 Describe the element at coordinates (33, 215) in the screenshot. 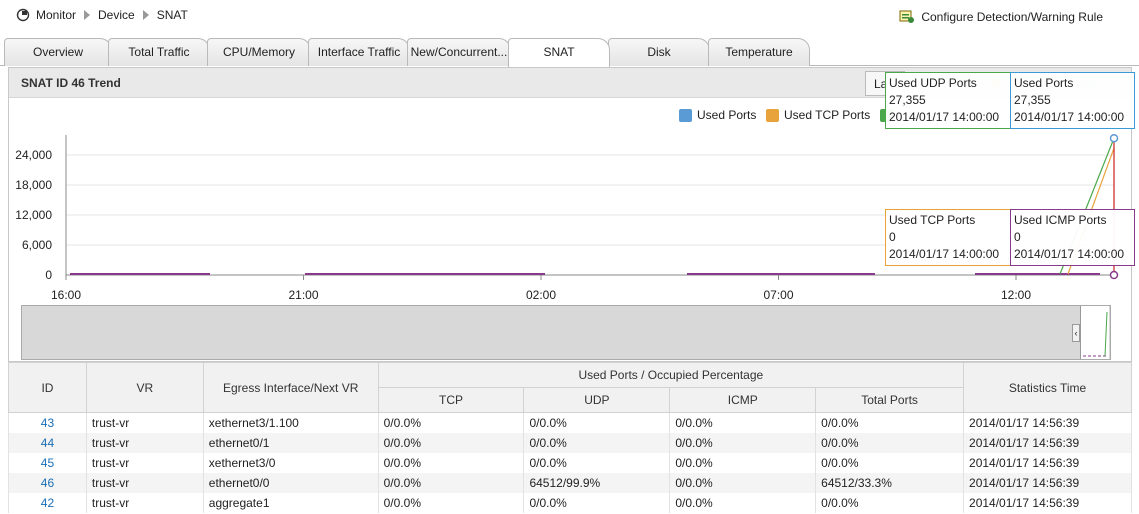

I see `y-tick-label: 12,000` at that location.